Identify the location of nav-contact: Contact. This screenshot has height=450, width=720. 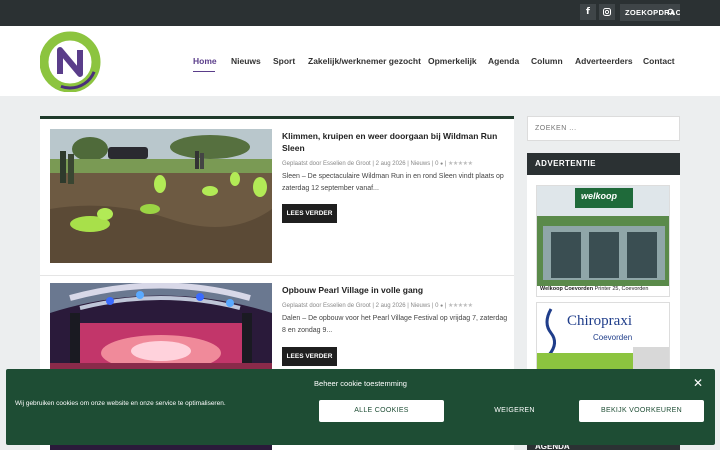
(659, 61).